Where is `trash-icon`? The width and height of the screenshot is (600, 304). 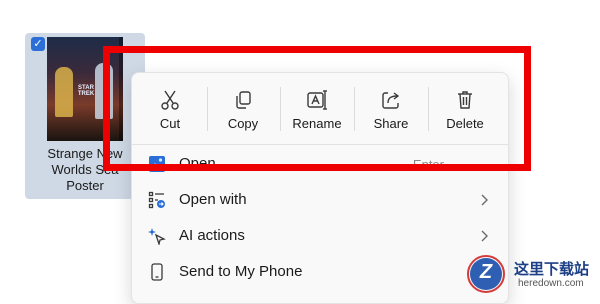 trash-icon is located at coordinates (465, 100).